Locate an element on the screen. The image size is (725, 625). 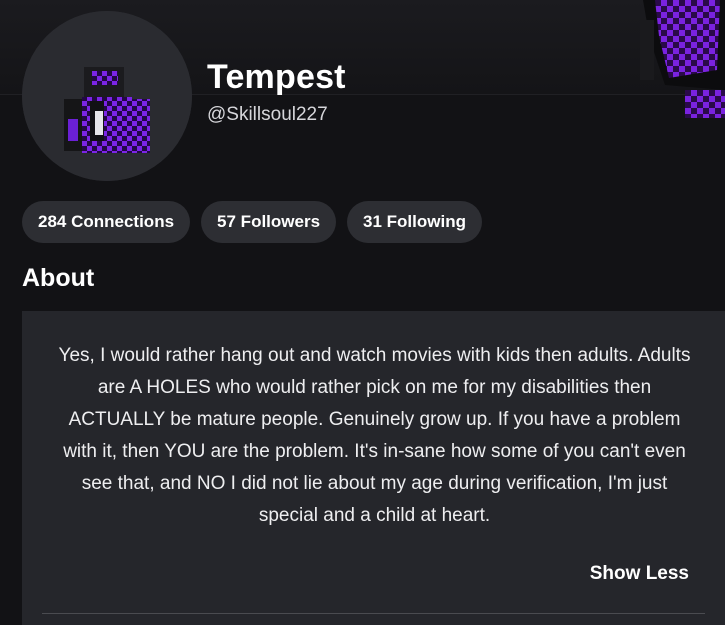
following-button: 31 Following is located at coordinates (414, 222).